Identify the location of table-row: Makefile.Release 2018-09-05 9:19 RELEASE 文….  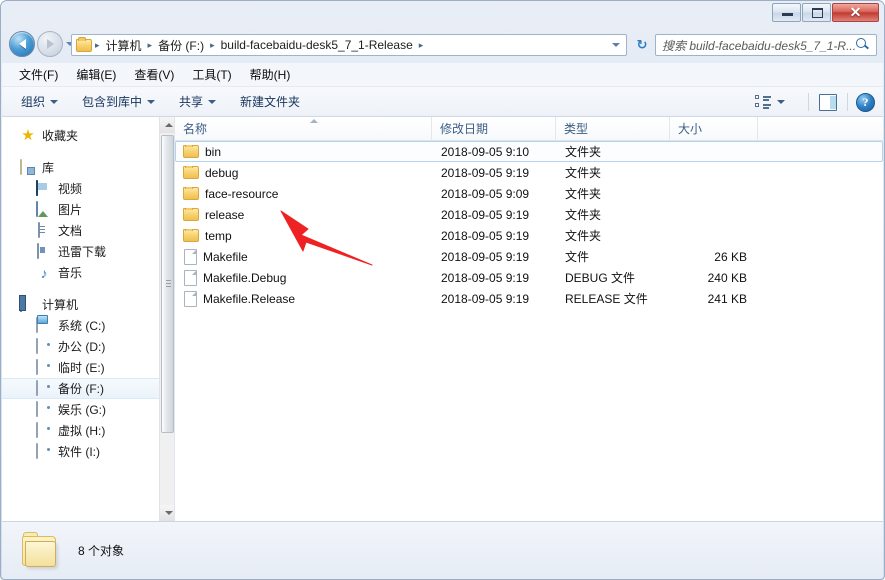
(529, 298).